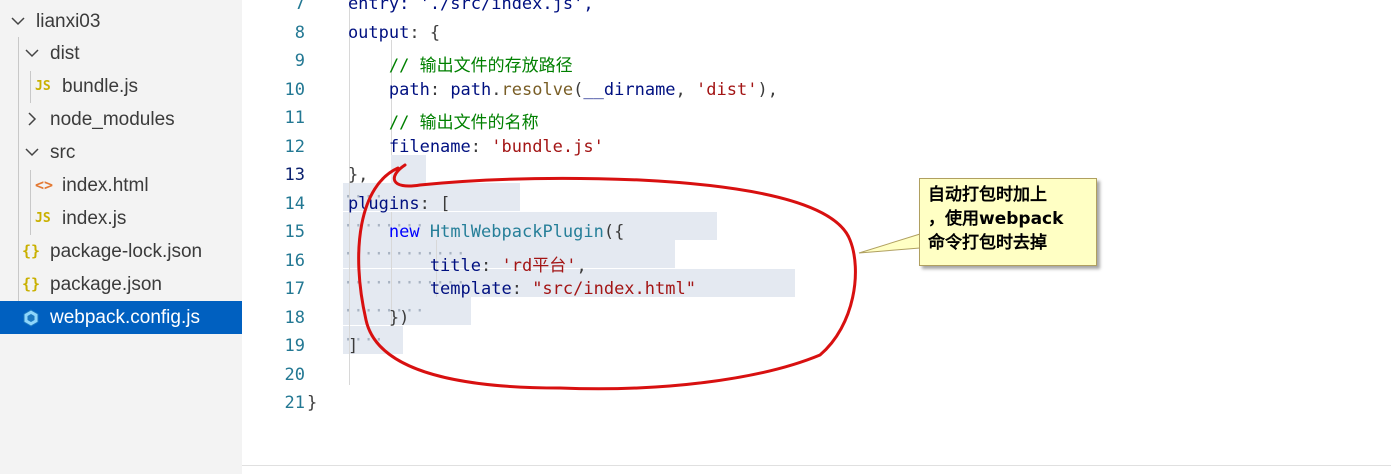  I want to click on annotation-line: 命令打包时去掉, so click(987, 243).